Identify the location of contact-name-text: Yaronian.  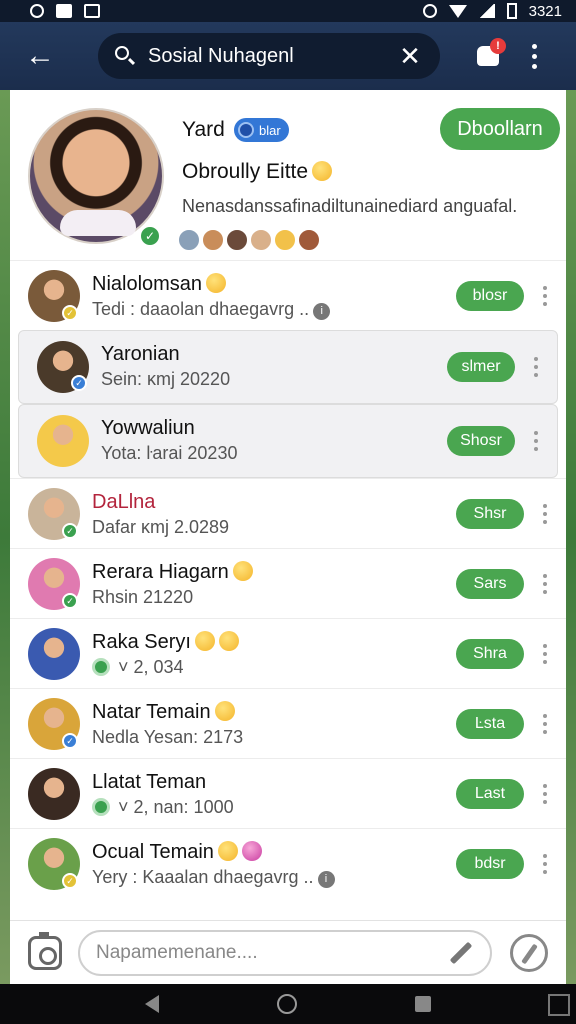
(140, 354).